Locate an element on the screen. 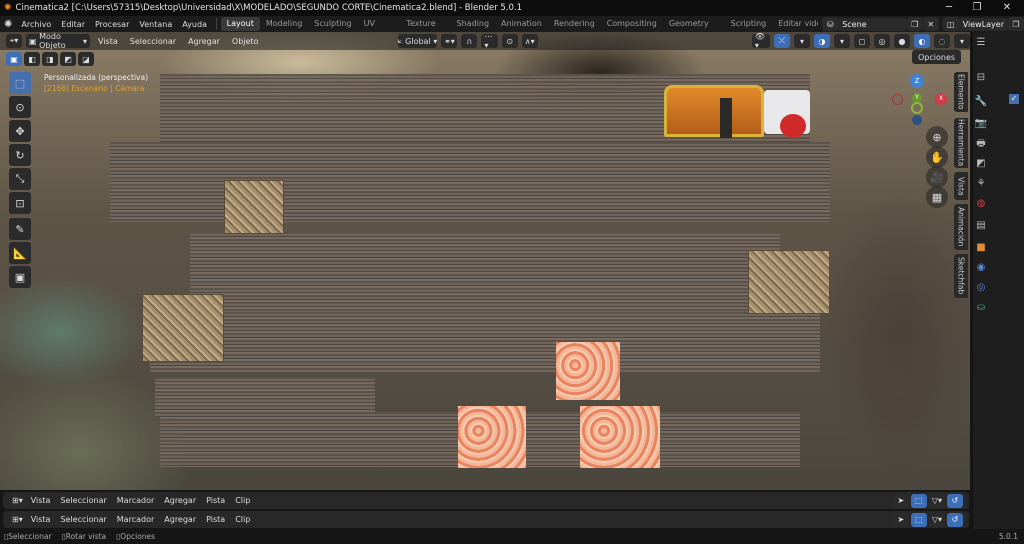  constraints-properties-icon: ◎ is located at coordinates (981, 288).